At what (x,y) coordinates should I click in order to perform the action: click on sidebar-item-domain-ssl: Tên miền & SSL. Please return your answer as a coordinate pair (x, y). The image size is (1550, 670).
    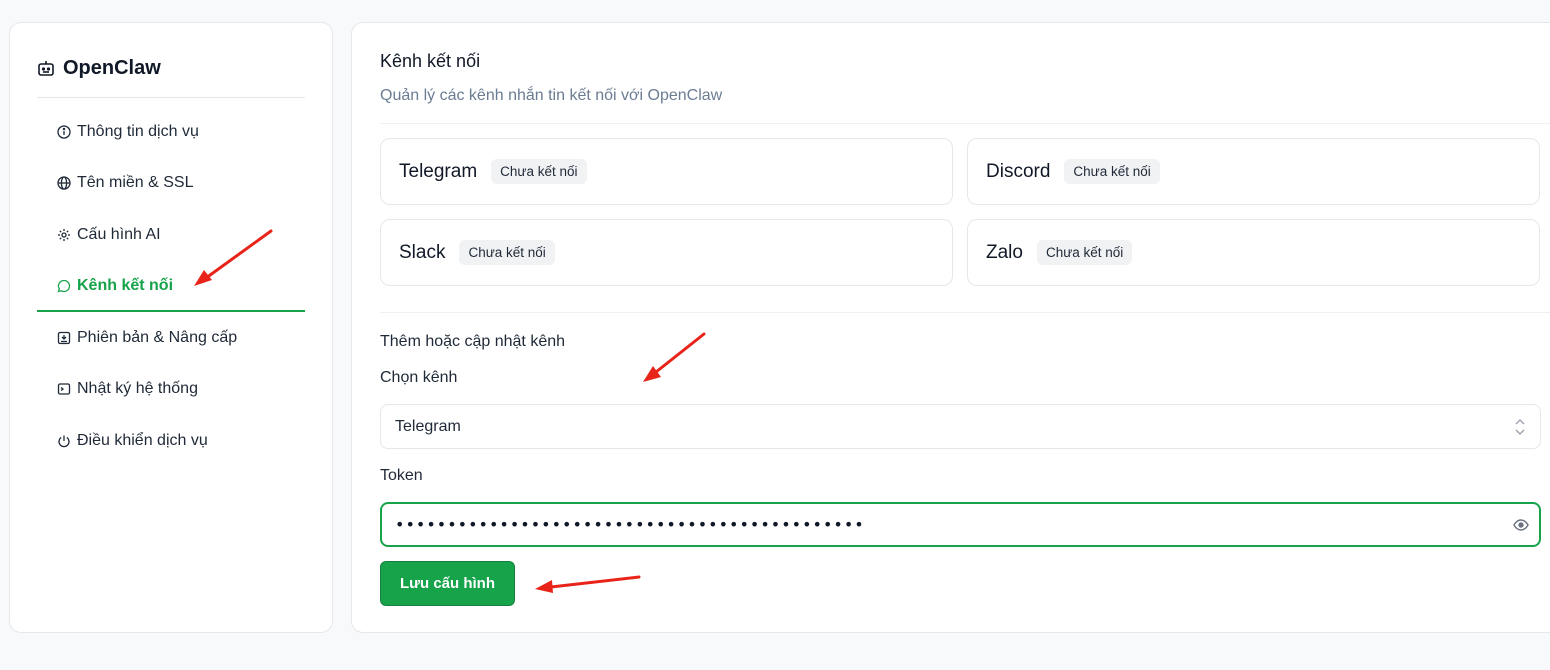
    Looking at the image, I should click on (171, 184).